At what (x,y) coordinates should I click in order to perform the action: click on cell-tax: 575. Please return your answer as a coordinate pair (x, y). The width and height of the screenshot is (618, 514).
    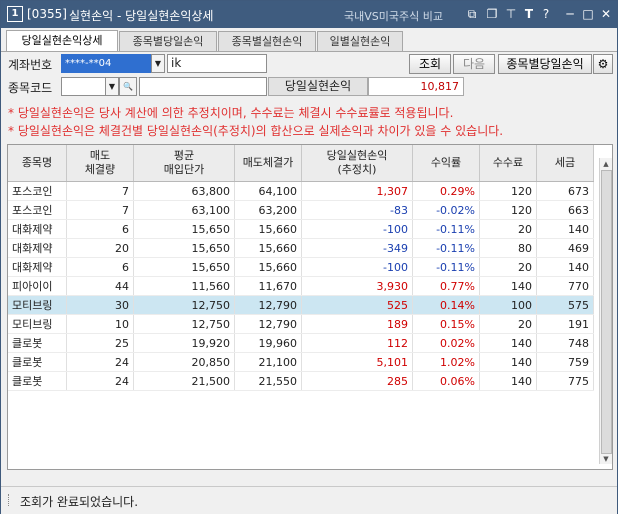
    Looking at the image, I should click on (565, 305).